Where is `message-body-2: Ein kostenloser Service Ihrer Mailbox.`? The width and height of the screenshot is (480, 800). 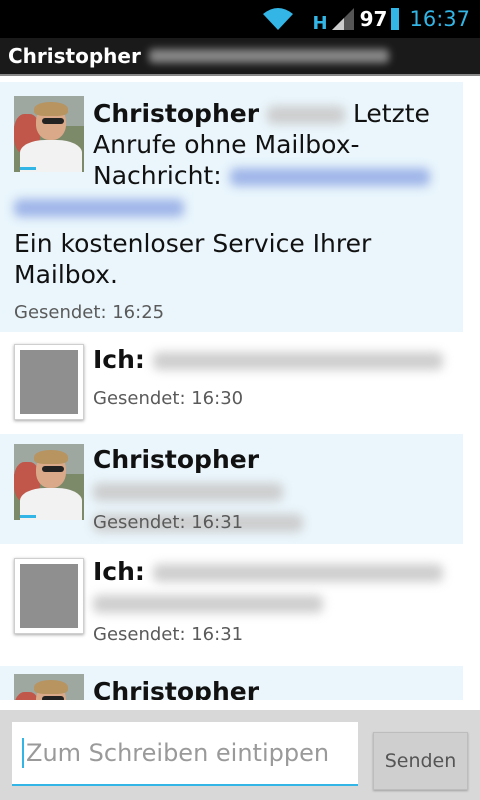 message-body-2: Ein kostenloser Service Ihrer Mailbox. is located at coordinates (193, 259).